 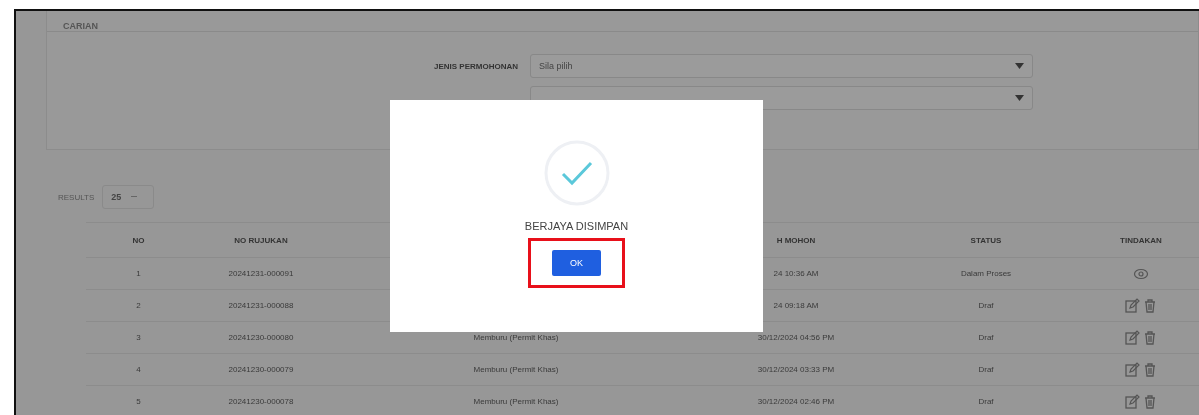 I want to click on table-cell-text: 24 10:36 AM, so click(x=796, y=273).